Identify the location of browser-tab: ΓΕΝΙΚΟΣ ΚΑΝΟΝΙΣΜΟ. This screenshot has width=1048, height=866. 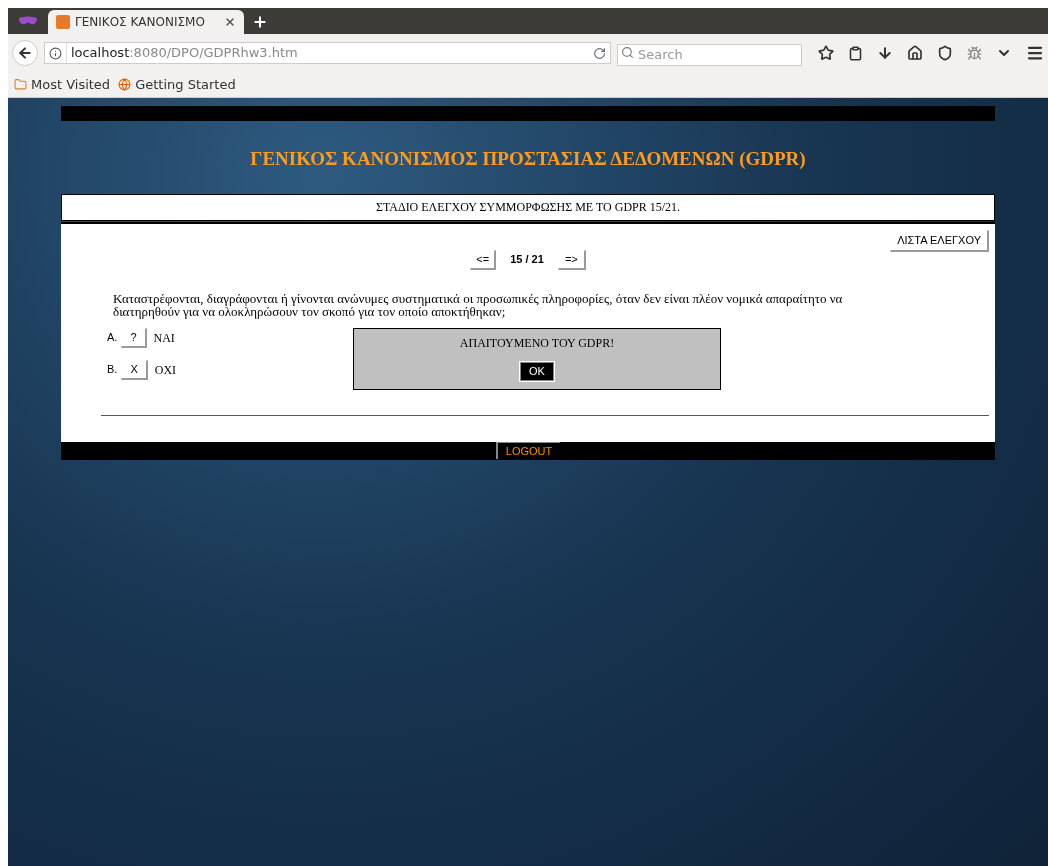
(146, 22).